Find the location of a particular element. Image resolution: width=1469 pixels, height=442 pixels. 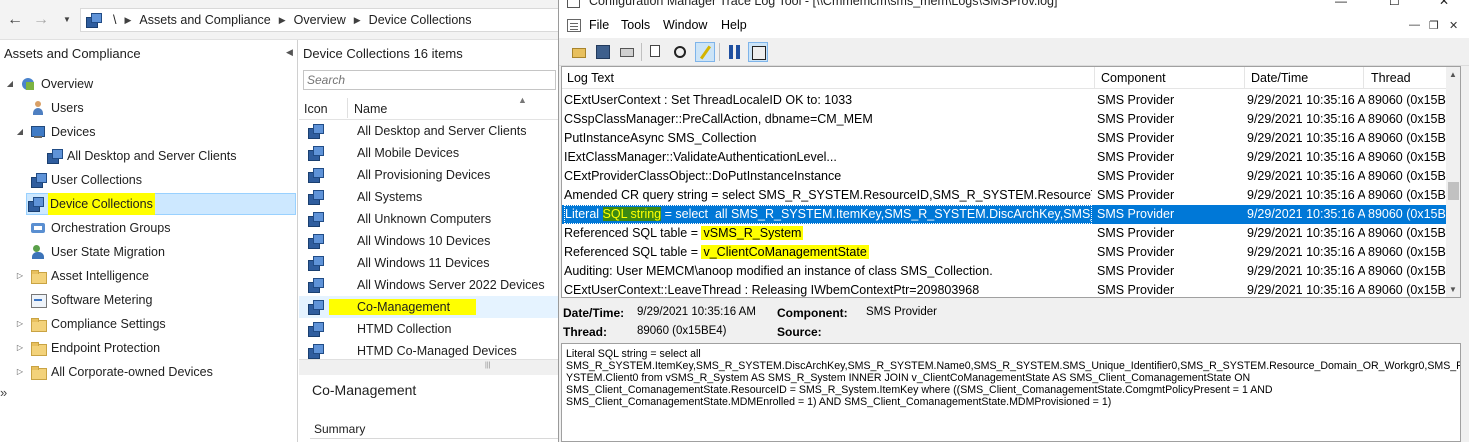

list-item: All Provisioning Devices is located at coordinates (428, 175).